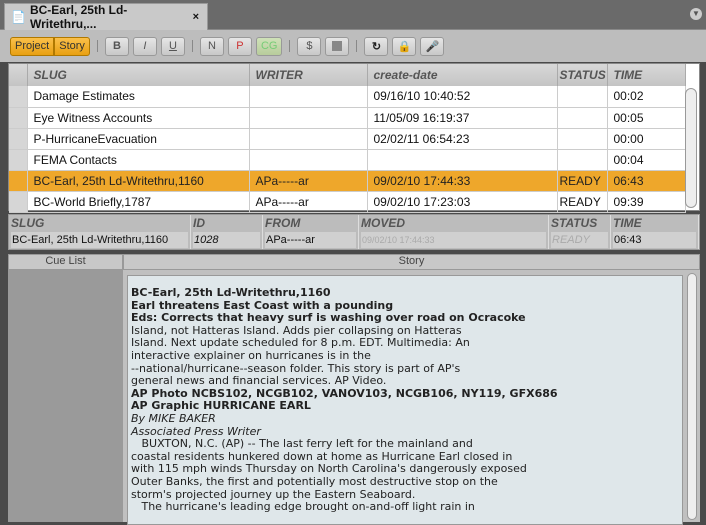  Describe the element at coordinates (646, 97) in the screenshot. I see `cell-time: 00:02` at that location.